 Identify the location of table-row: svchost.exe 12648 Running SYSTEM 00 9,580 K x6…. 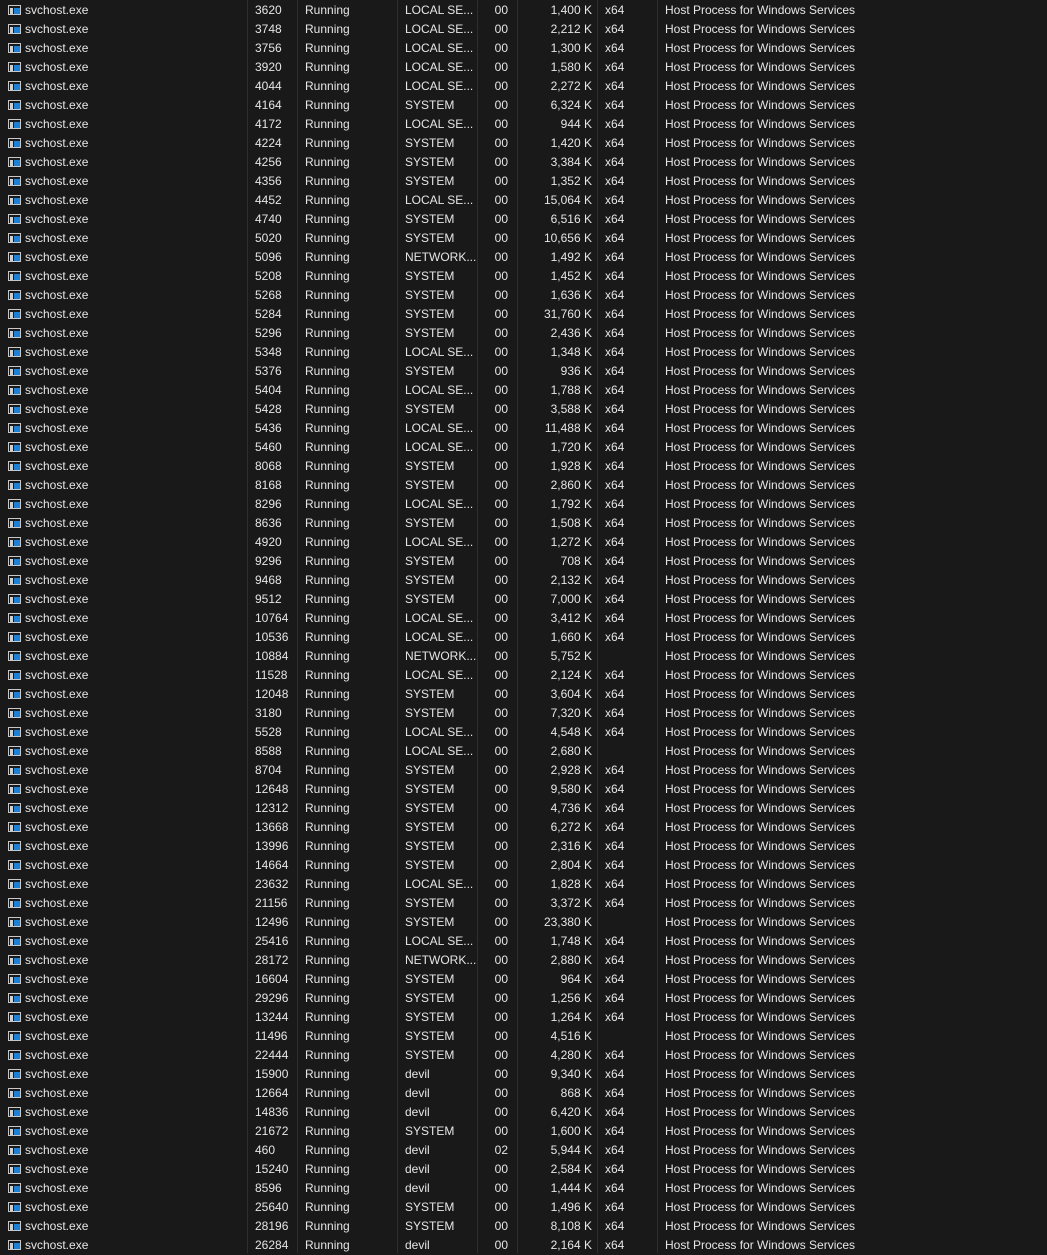
(523, 789).